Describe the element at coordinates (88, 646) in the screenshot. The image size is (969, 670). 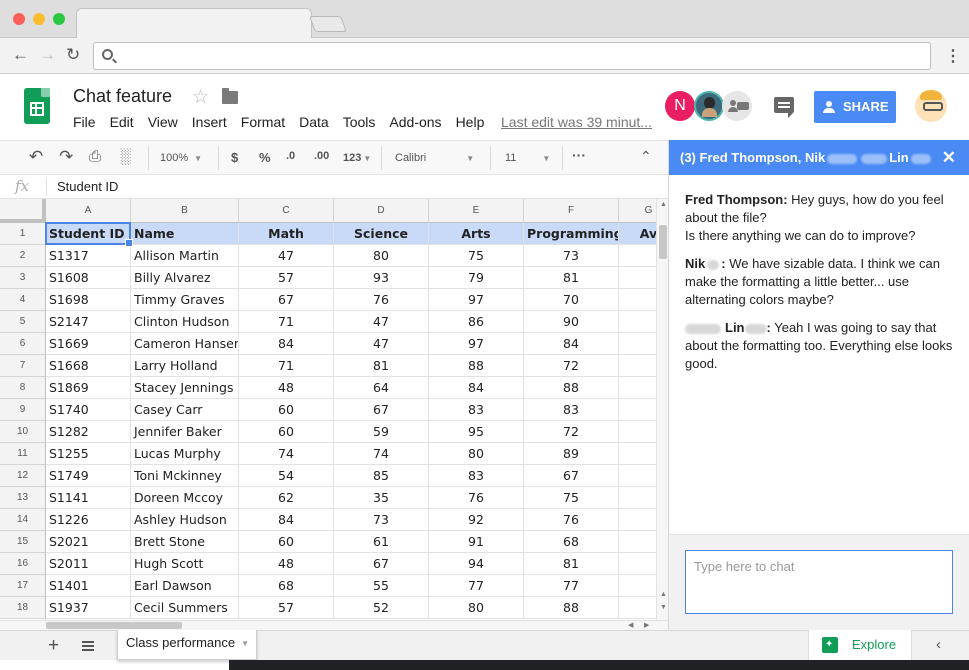
I see `all-sheets-icon` at that location.